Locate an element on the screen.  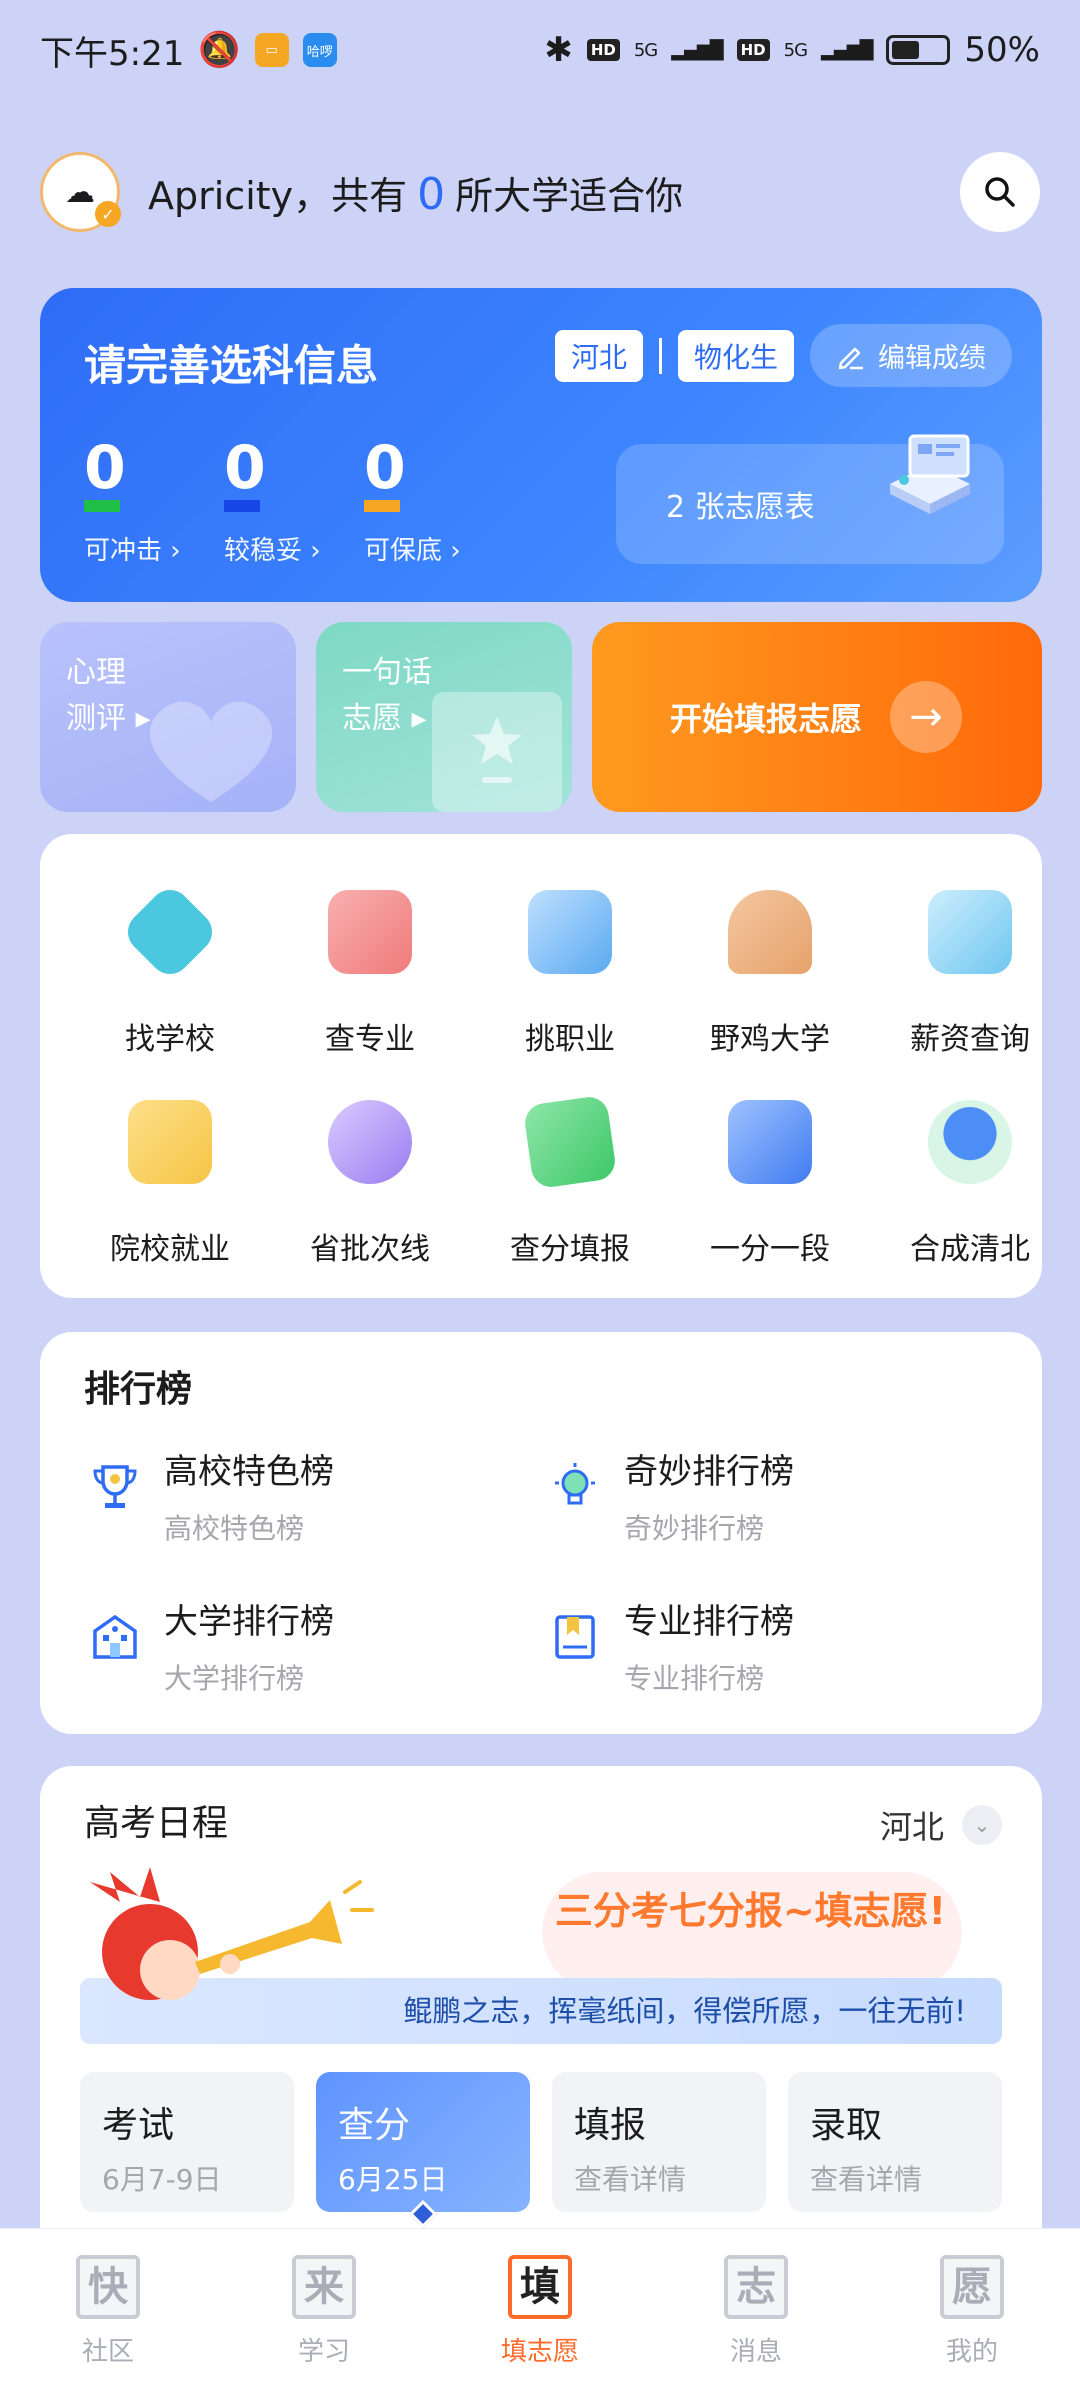
step-check-score: 查分 6月25日 is located at coordinates (423, 2150).